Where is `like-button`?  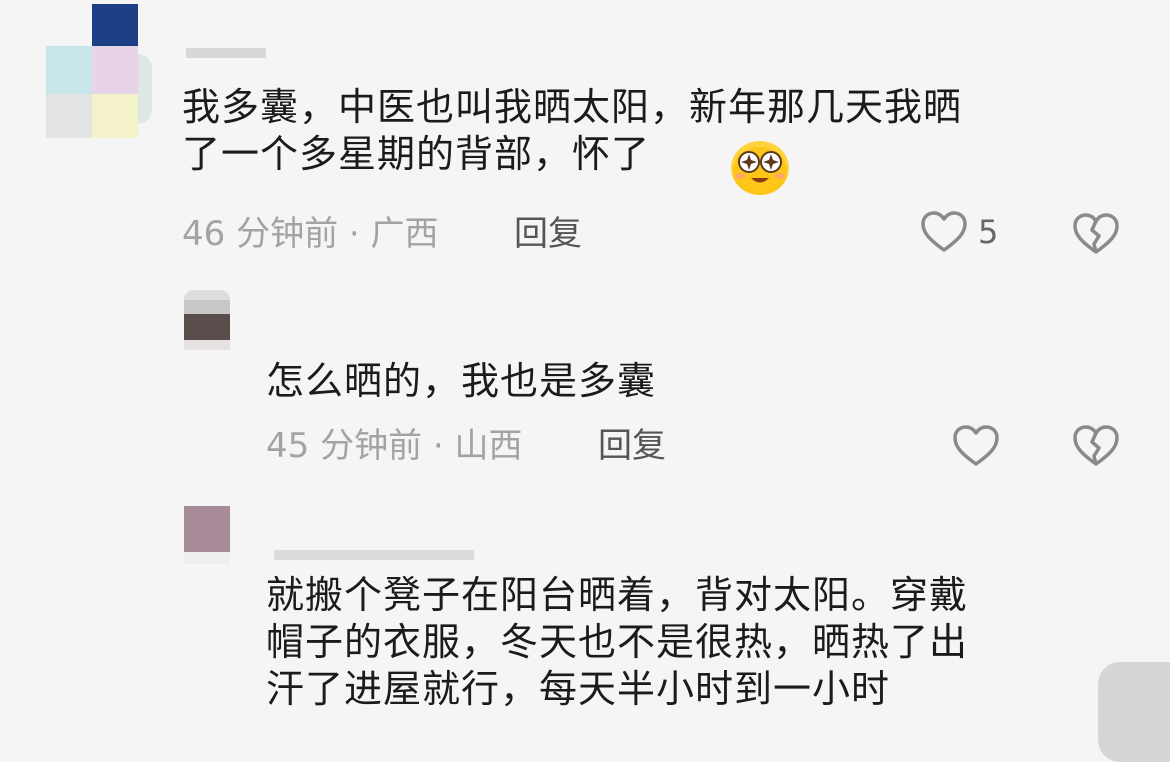 like-button is located at coordinates (976, 446).